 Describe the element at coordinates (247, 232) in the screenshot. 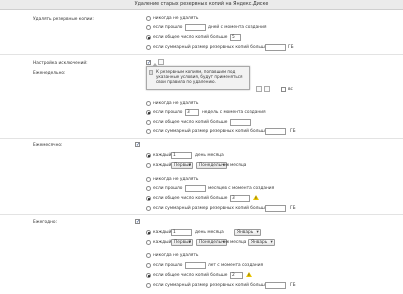

I see `yearly-month-select: Январь` at that location.